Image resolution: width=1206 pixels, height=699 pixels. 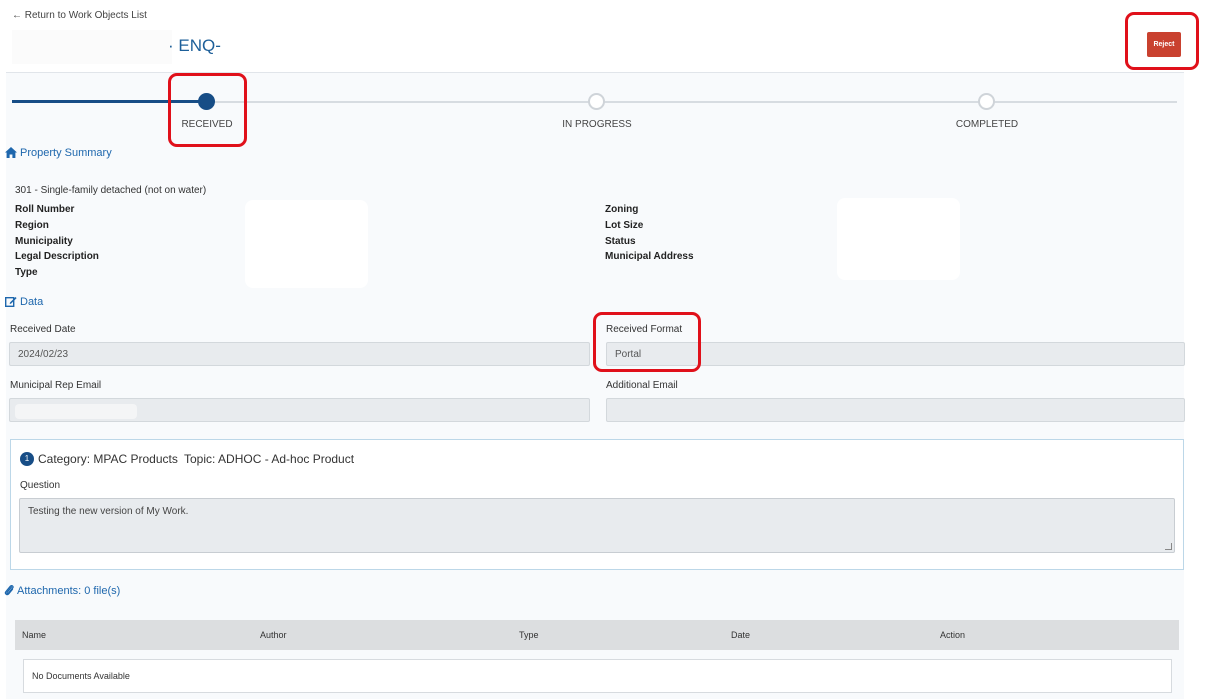 I want to click on col-action: Action, so click(x=952, y=635).